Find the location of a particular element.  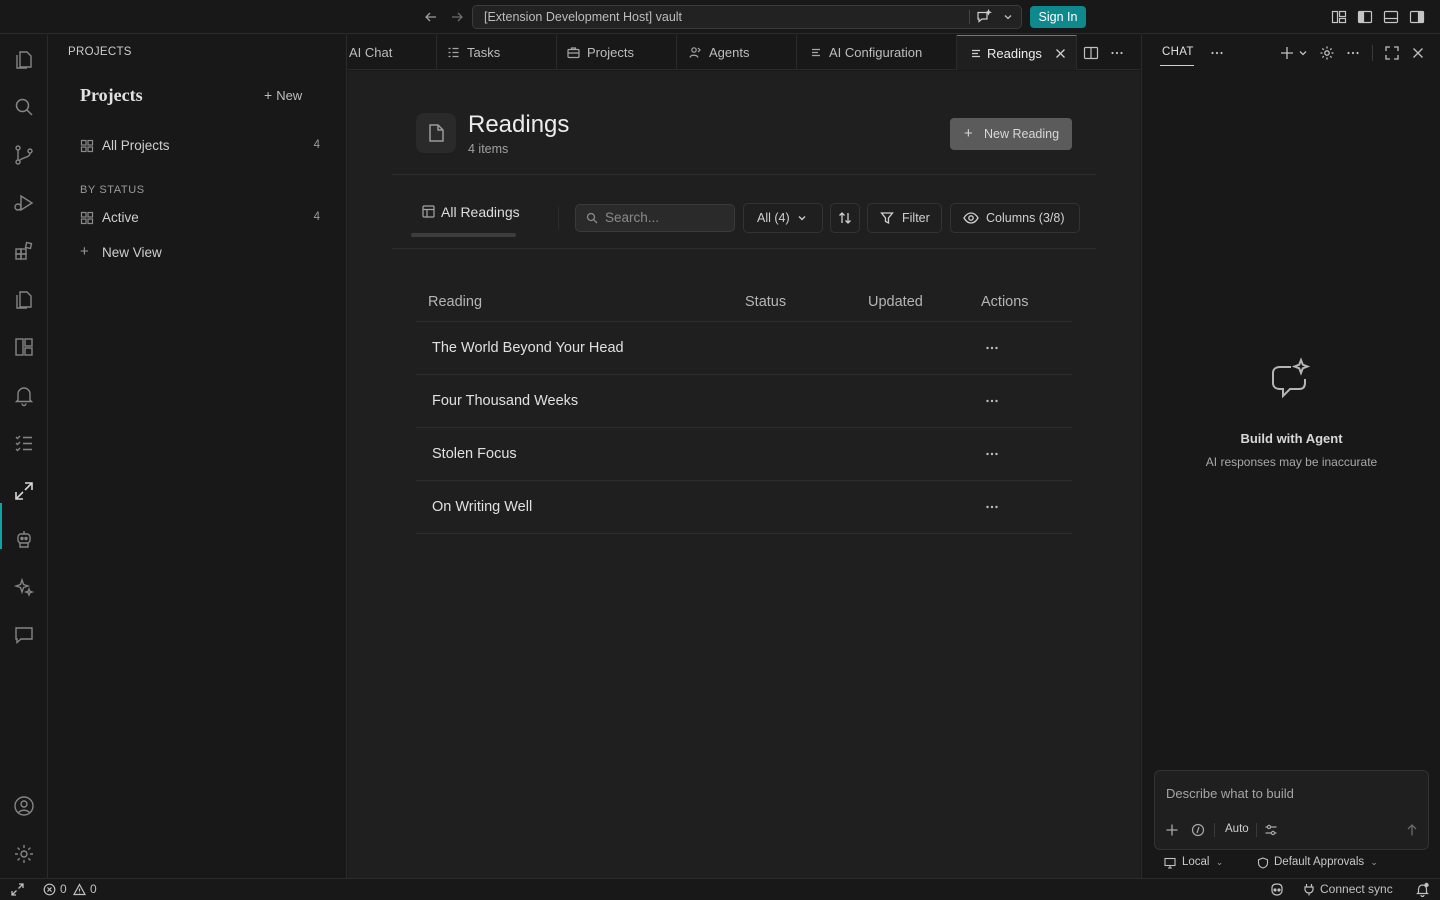

chat-bubble-icon is located at coordinates (24, 635).